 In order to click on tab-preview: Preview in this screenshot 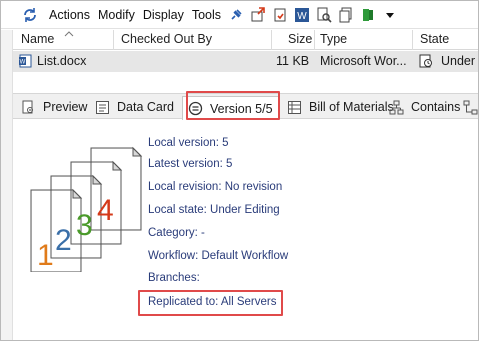, I will do `click(54, 107)`.